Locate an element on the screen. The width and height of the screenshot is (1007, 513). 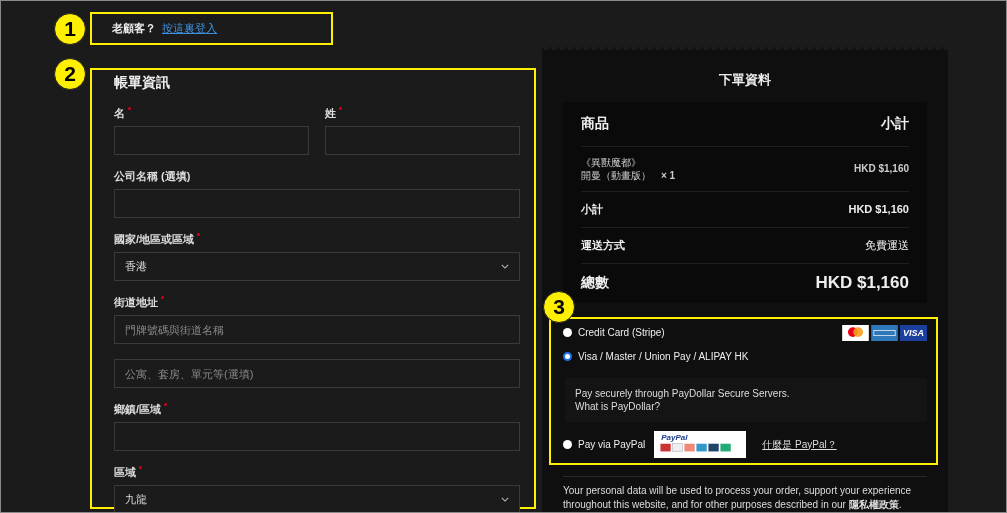
column-header: 商品 is located at coordinates (595, 123).